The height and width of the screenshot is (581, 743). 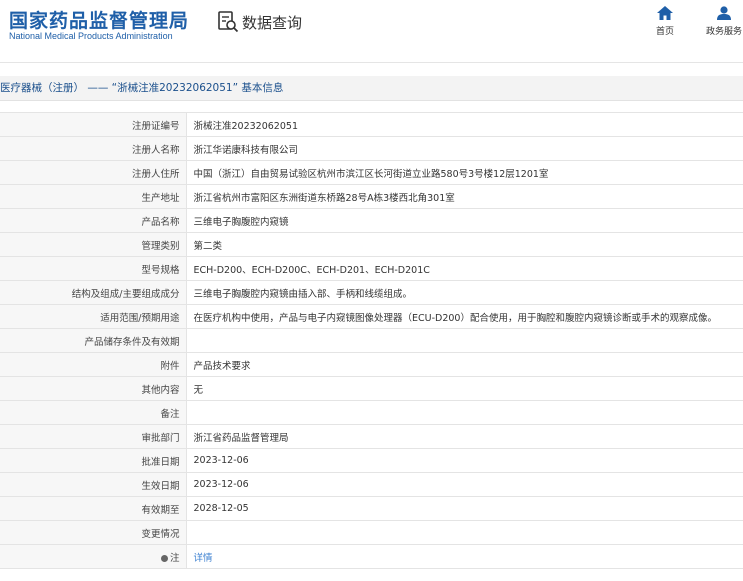 What do you see at coordinates (464, 124) in the screenshot?
I see `field-value: 浙械注准20232062051` at bounding box center [464, 124].